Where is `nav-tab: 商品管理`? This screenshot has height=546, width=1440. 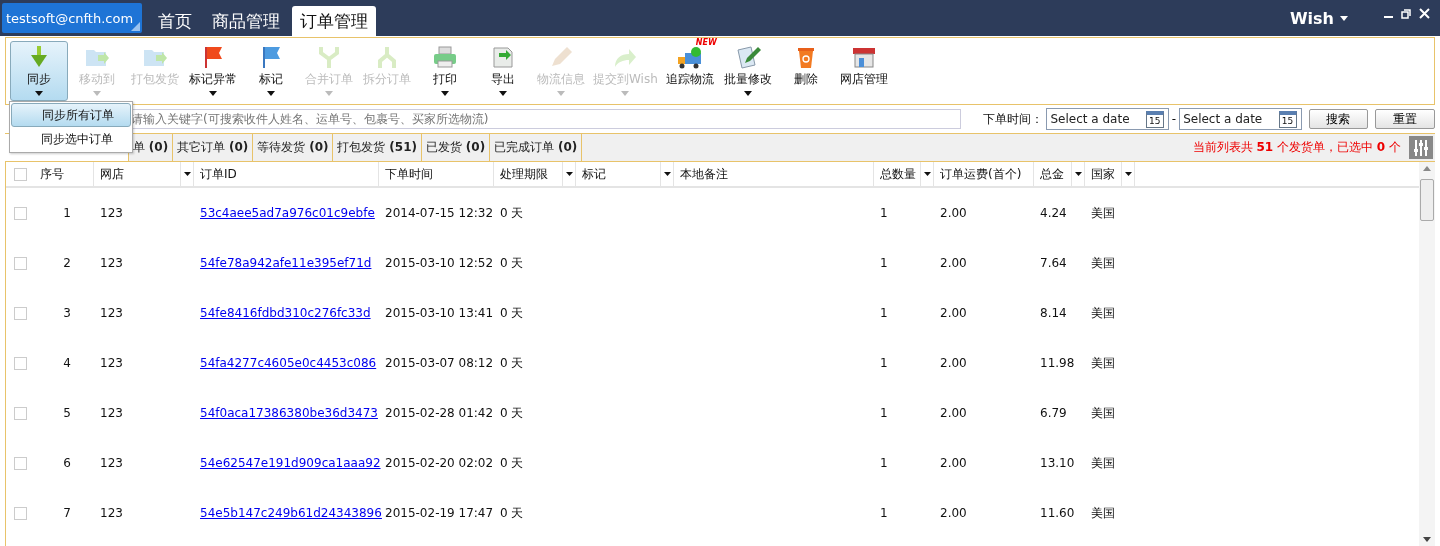 nav-tab: 商品管理 is located at coordinates (246, 21).